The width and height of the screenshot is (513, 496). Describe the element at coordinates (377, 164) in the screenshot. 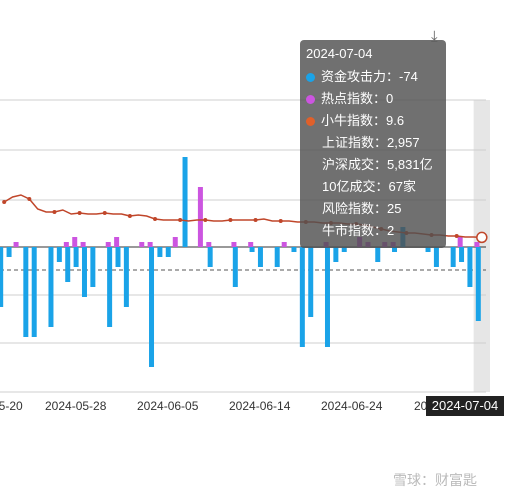

I see `tooltip-row-volume: 沪深成交：5,831亿` at that location.